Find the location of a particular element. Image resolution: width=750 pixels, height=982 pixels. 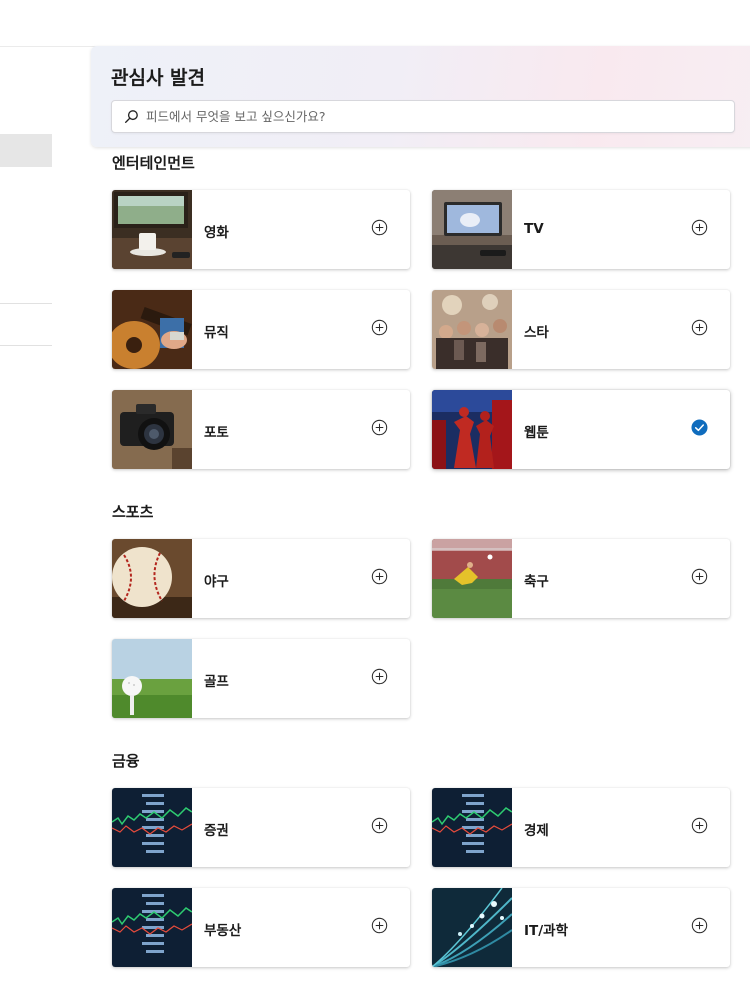

topic-label: 야구 is located at coordinates (216, 582).